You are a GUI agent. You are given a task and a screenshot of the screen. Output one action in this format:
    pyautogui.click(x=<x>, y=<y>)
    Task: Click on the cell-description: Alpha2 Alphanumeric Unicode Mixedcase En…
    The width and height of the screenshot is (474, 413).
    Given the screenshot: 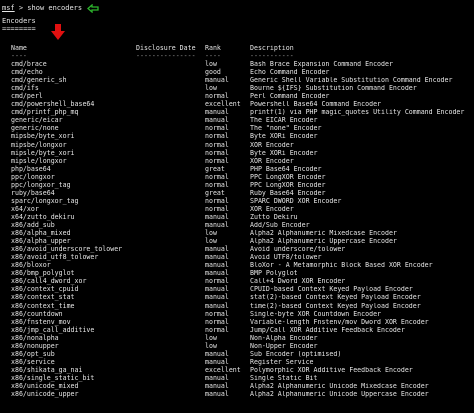 What is the action you would take?
    pyautogui.click(x=339, y=386)
    